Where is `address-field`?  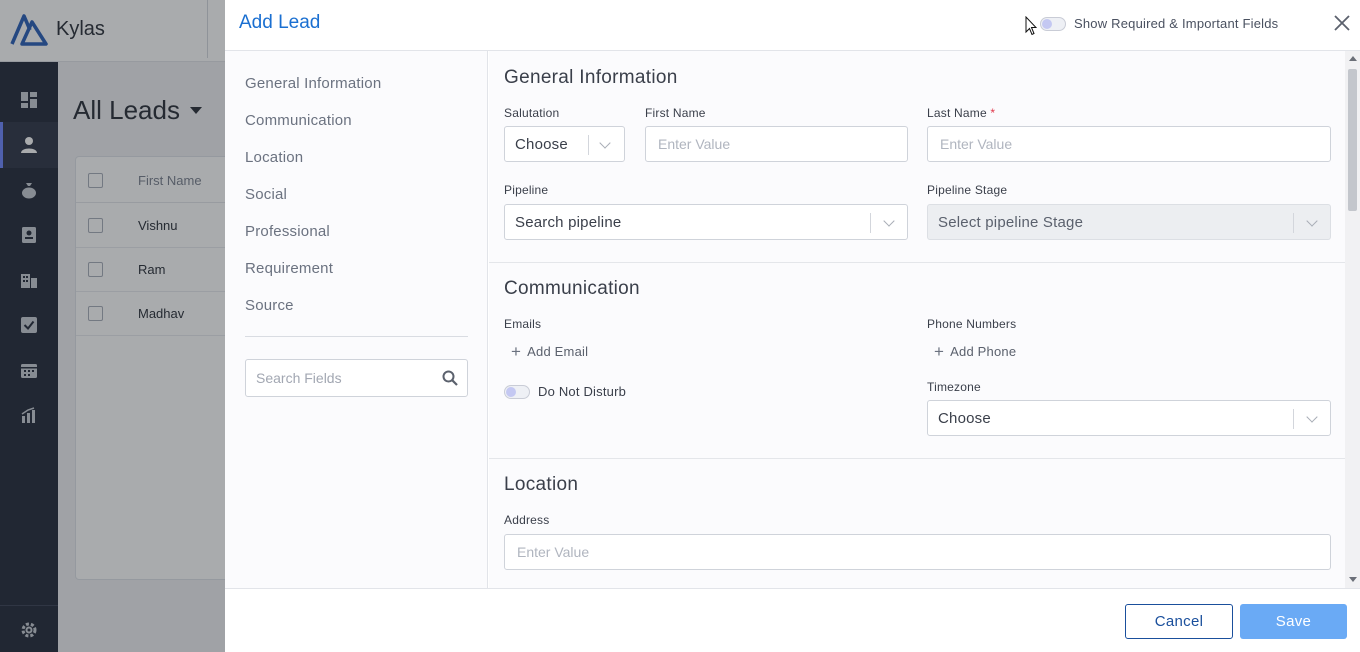 address-field is located at coordinates (917, 552).